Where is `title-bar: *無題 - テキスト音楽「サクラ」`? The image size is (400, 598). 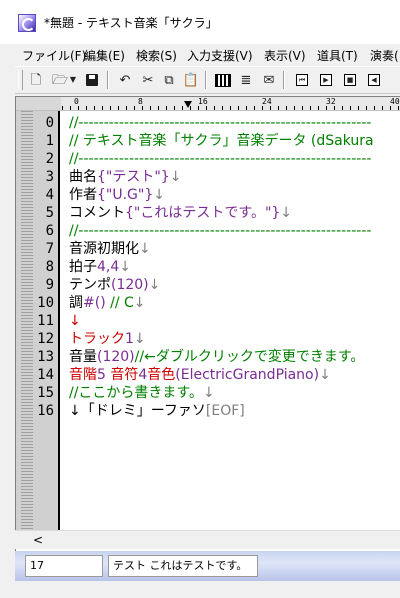
title-bar: *無題 - テキスト音楽「サクラ」 is located at coordinates (200, 22).